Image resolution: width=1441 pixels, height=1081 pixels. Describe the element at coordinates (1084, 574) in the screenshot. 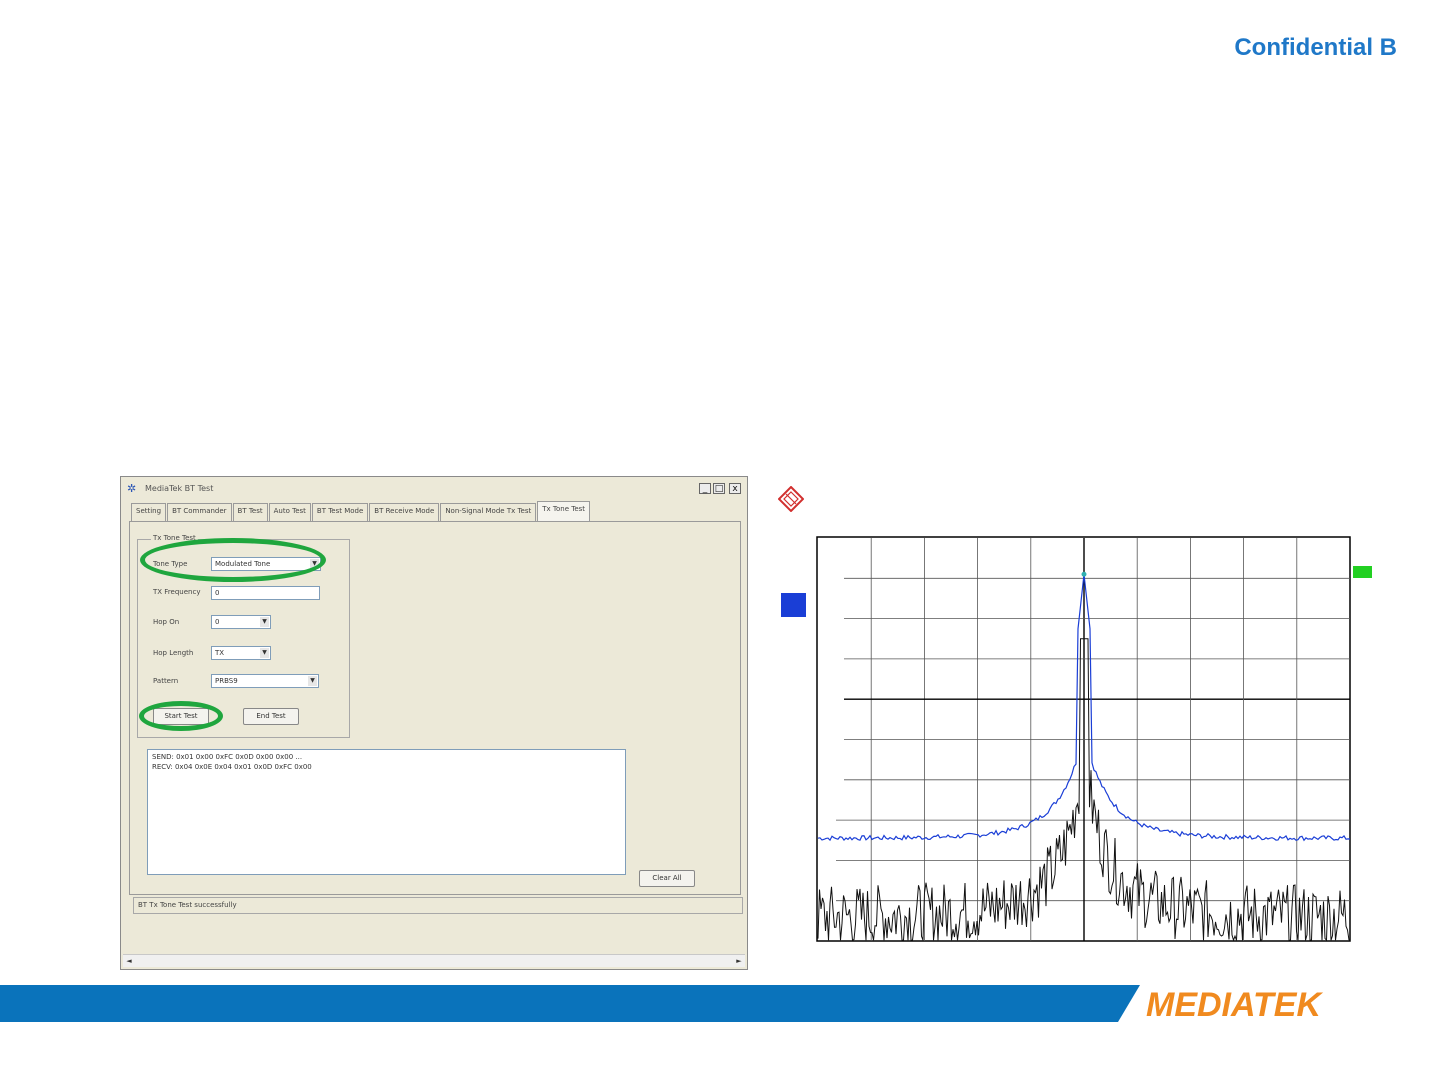

I see `peak-marker-dot` at that location.